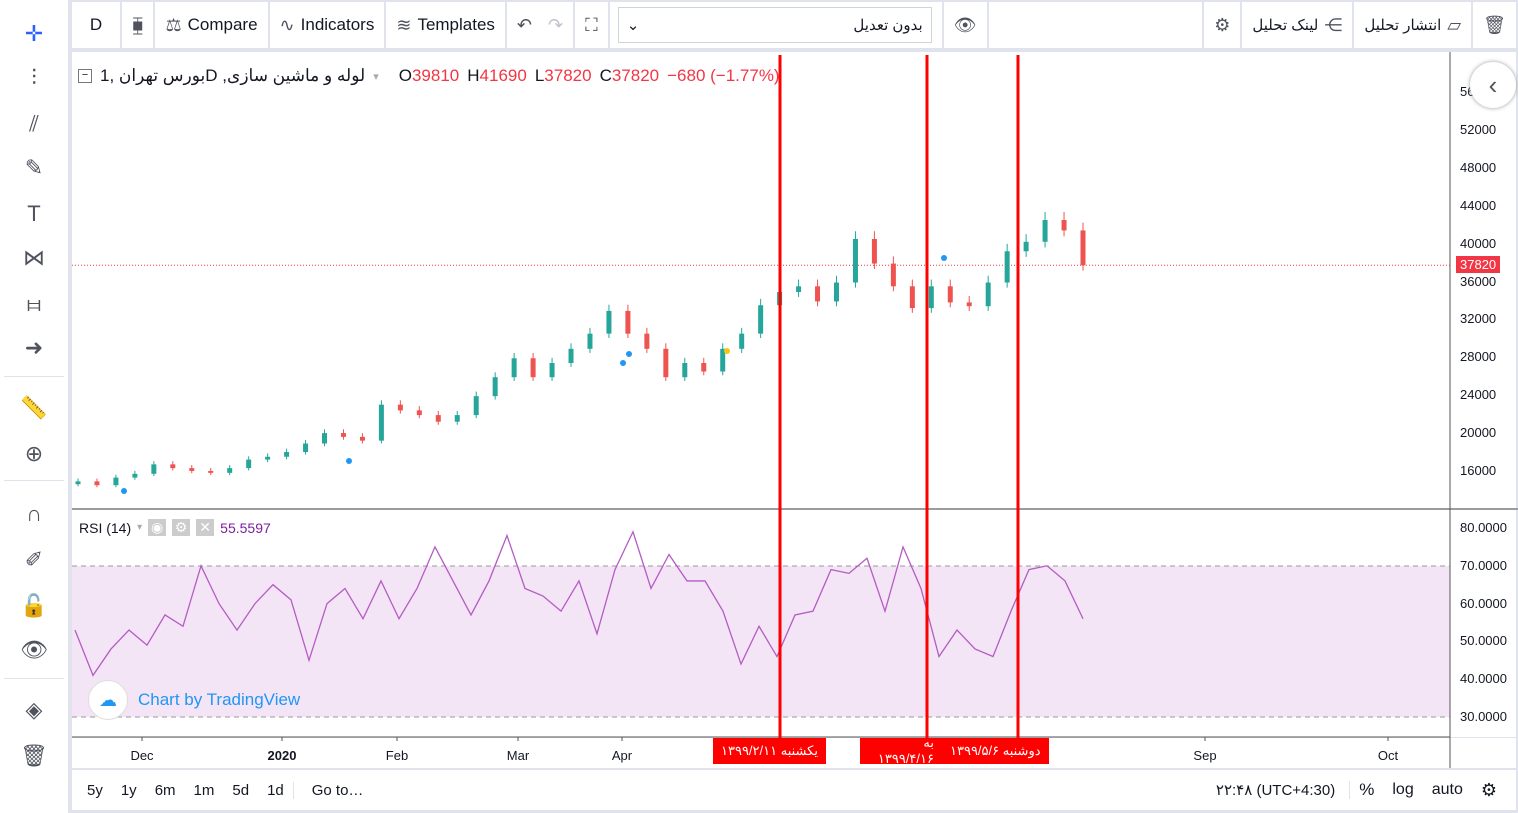 Image resolution: width=1518 pixels, height=813 pixels. What do you see at coordinates (275, 790) in the screenshot?
I see `range-1d: 1d` at bounding box center [275, 790].